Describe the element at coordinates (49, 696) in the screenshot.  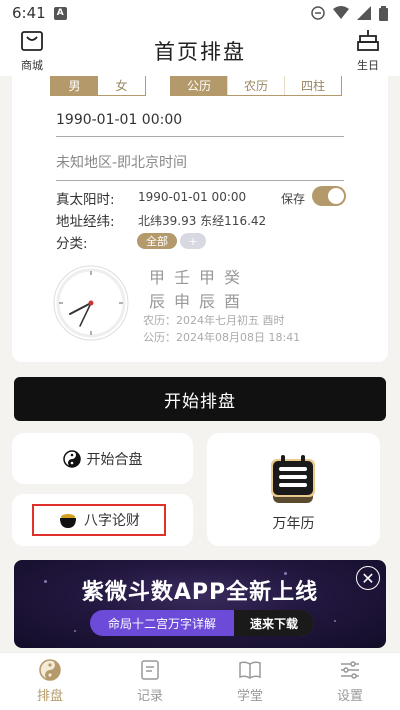
I see `tab-paipan-label: 排盘` at that location.